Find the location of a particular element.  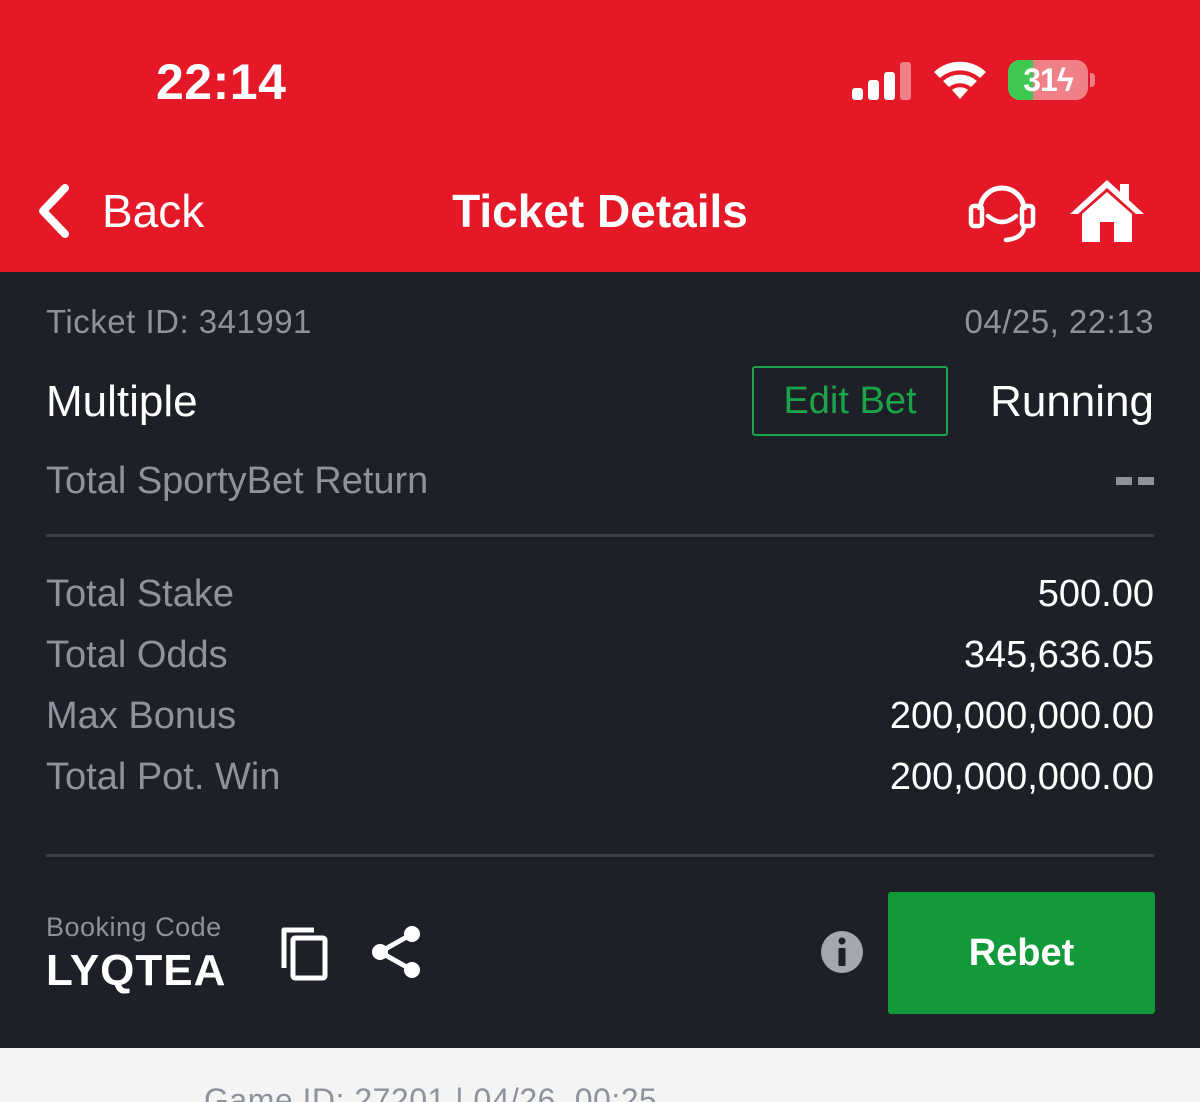

summary-label: Max Bonus is located at coordinates (141, 715).